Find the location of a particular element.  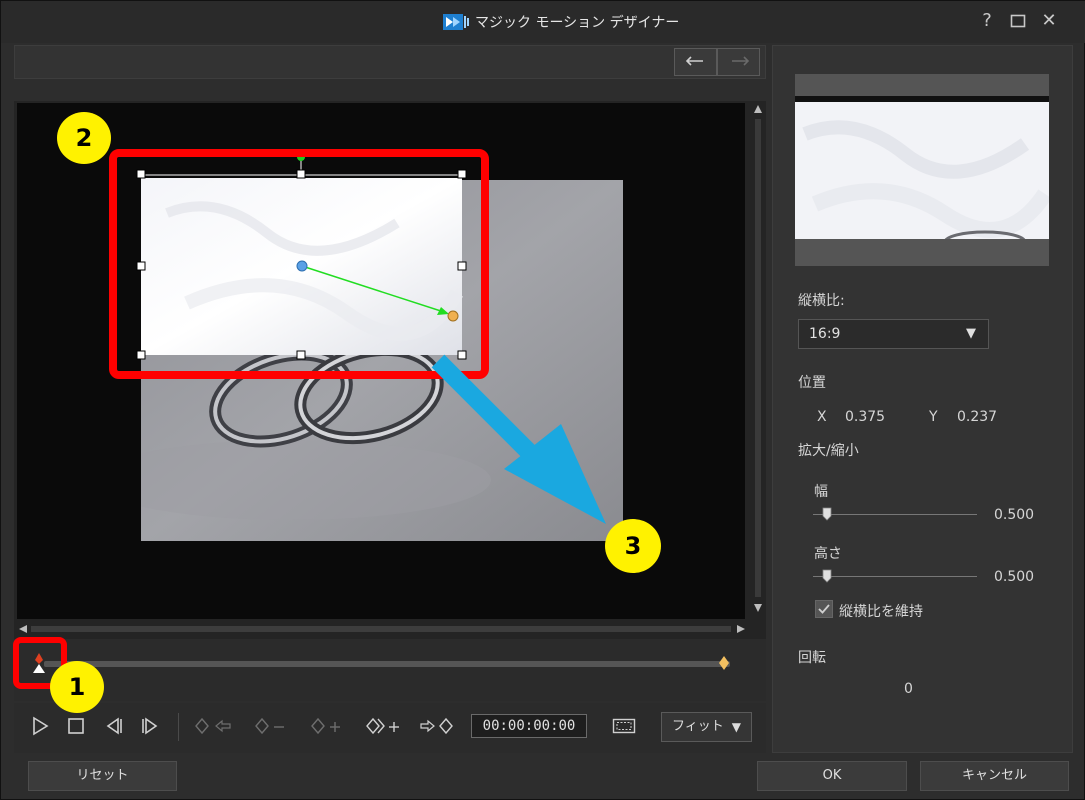

stop-icon is located at coordinates (76, 726).